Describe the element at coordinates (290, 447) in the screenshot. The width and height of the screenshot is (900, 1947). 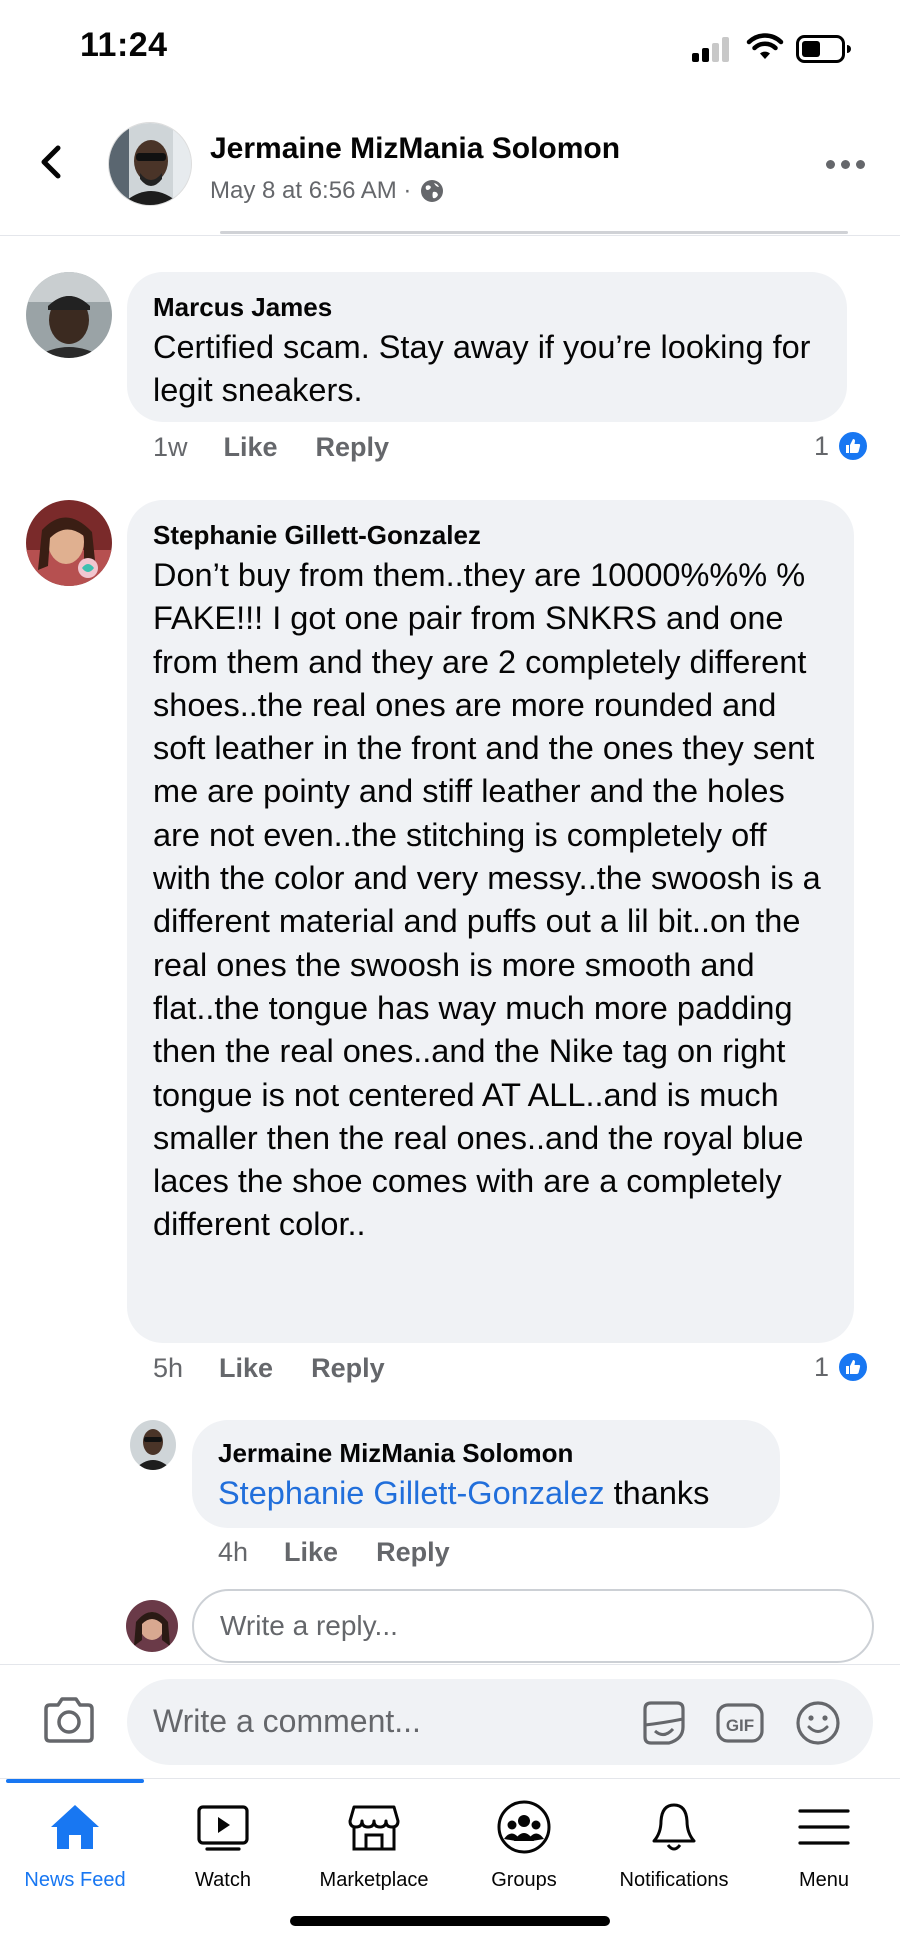
I see `comment-actions: 1w Like Reply` at that location.